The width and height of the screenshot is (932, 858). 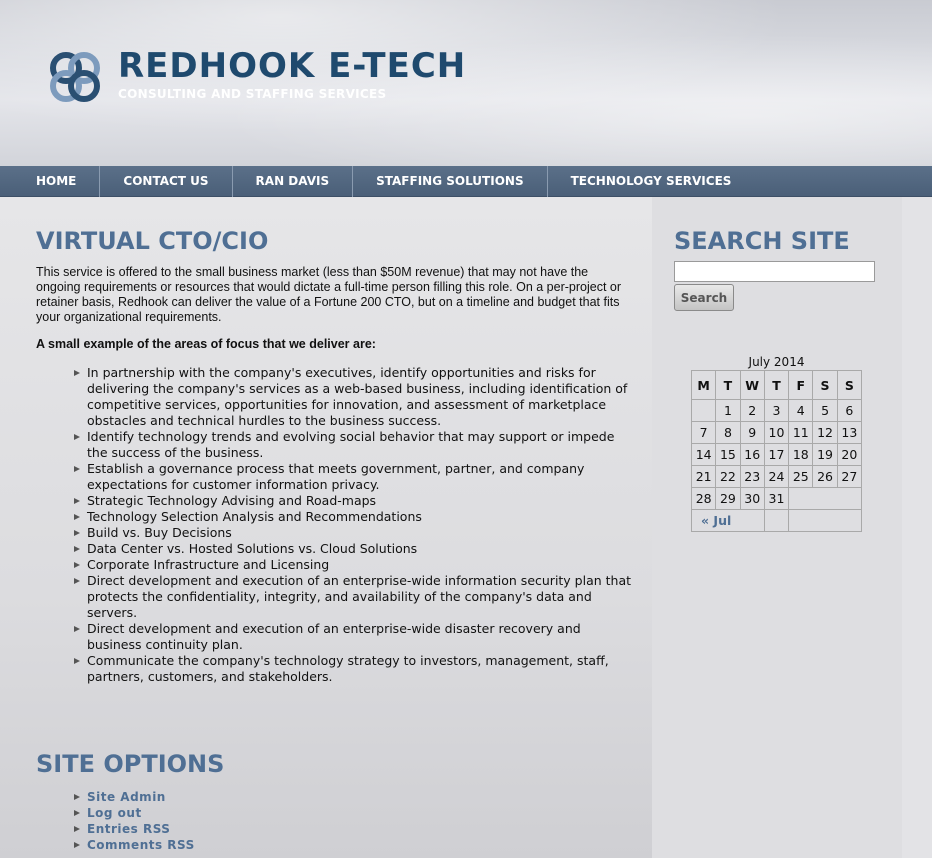 What do you see at coordinates (128, 829) in the screenshot?
I see `entries-rss-link: Entries RSS` at bounding box center [128, 829].